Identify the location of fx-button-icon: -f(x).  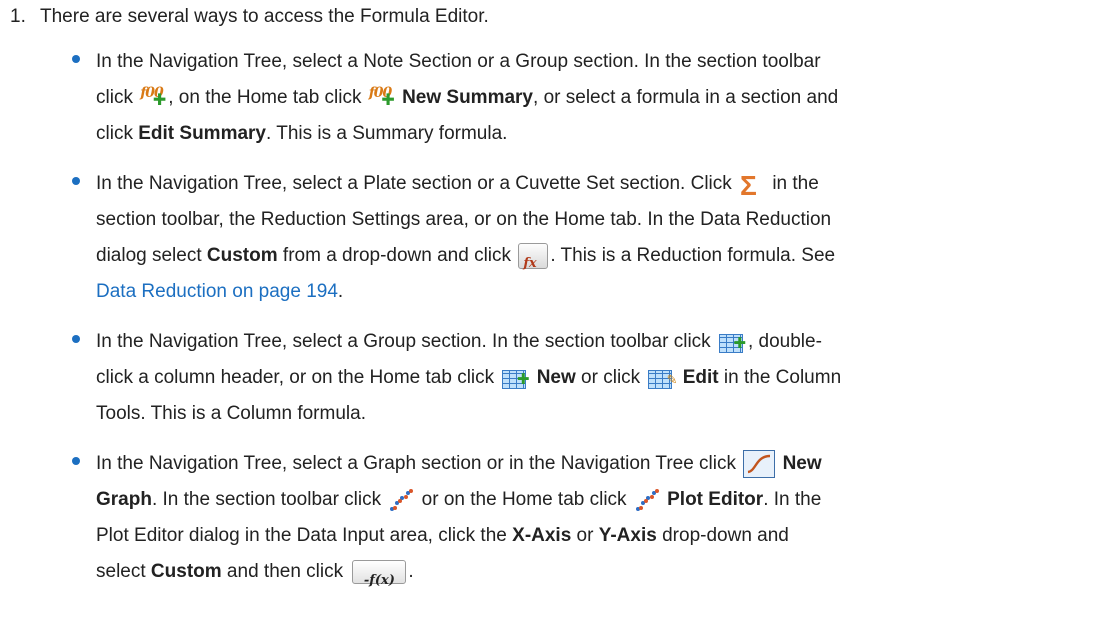
(379, 574).